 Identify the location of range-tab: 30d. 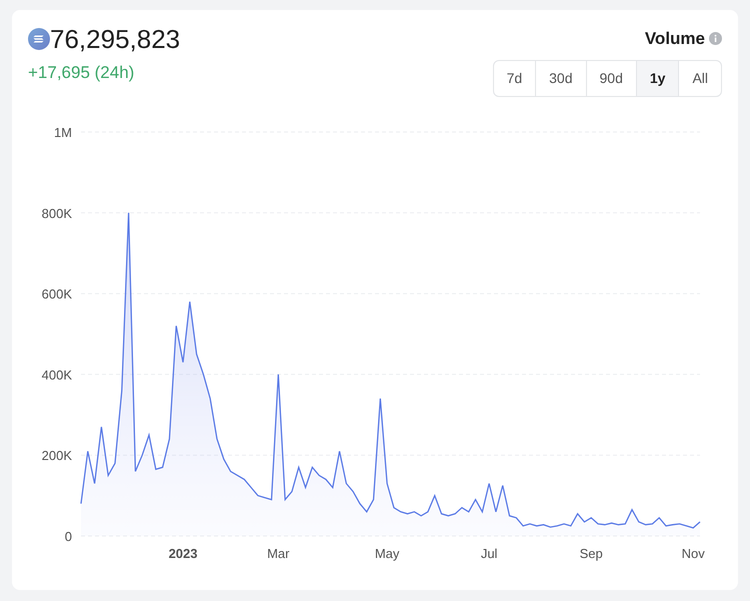
(560, 78).